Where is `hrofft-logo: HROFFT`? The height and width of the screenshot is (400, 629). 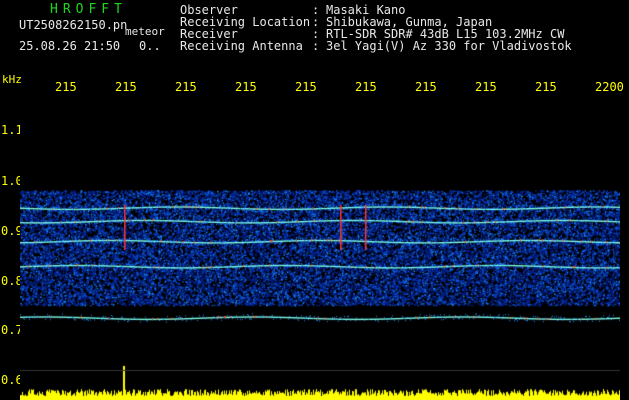
hrofft-logo: HROFFT is located at coordinates (88, 9).